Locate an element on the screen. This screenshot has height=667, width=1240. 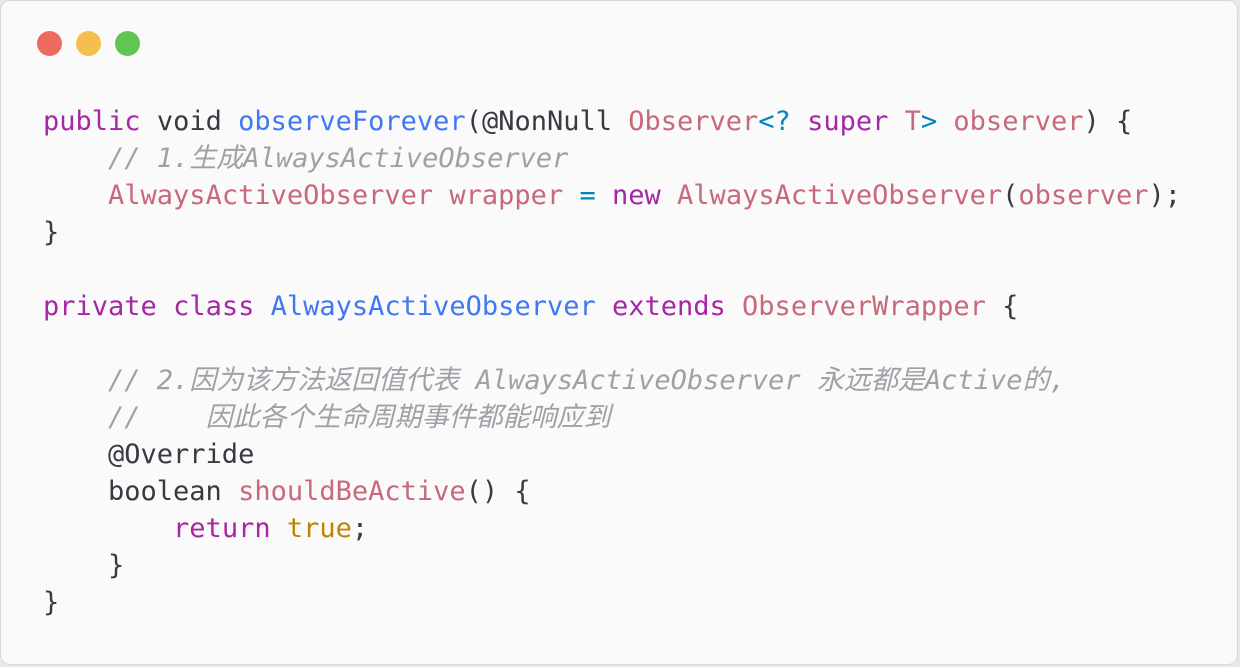
code-line: return true; is located at coordinates (612, 528).